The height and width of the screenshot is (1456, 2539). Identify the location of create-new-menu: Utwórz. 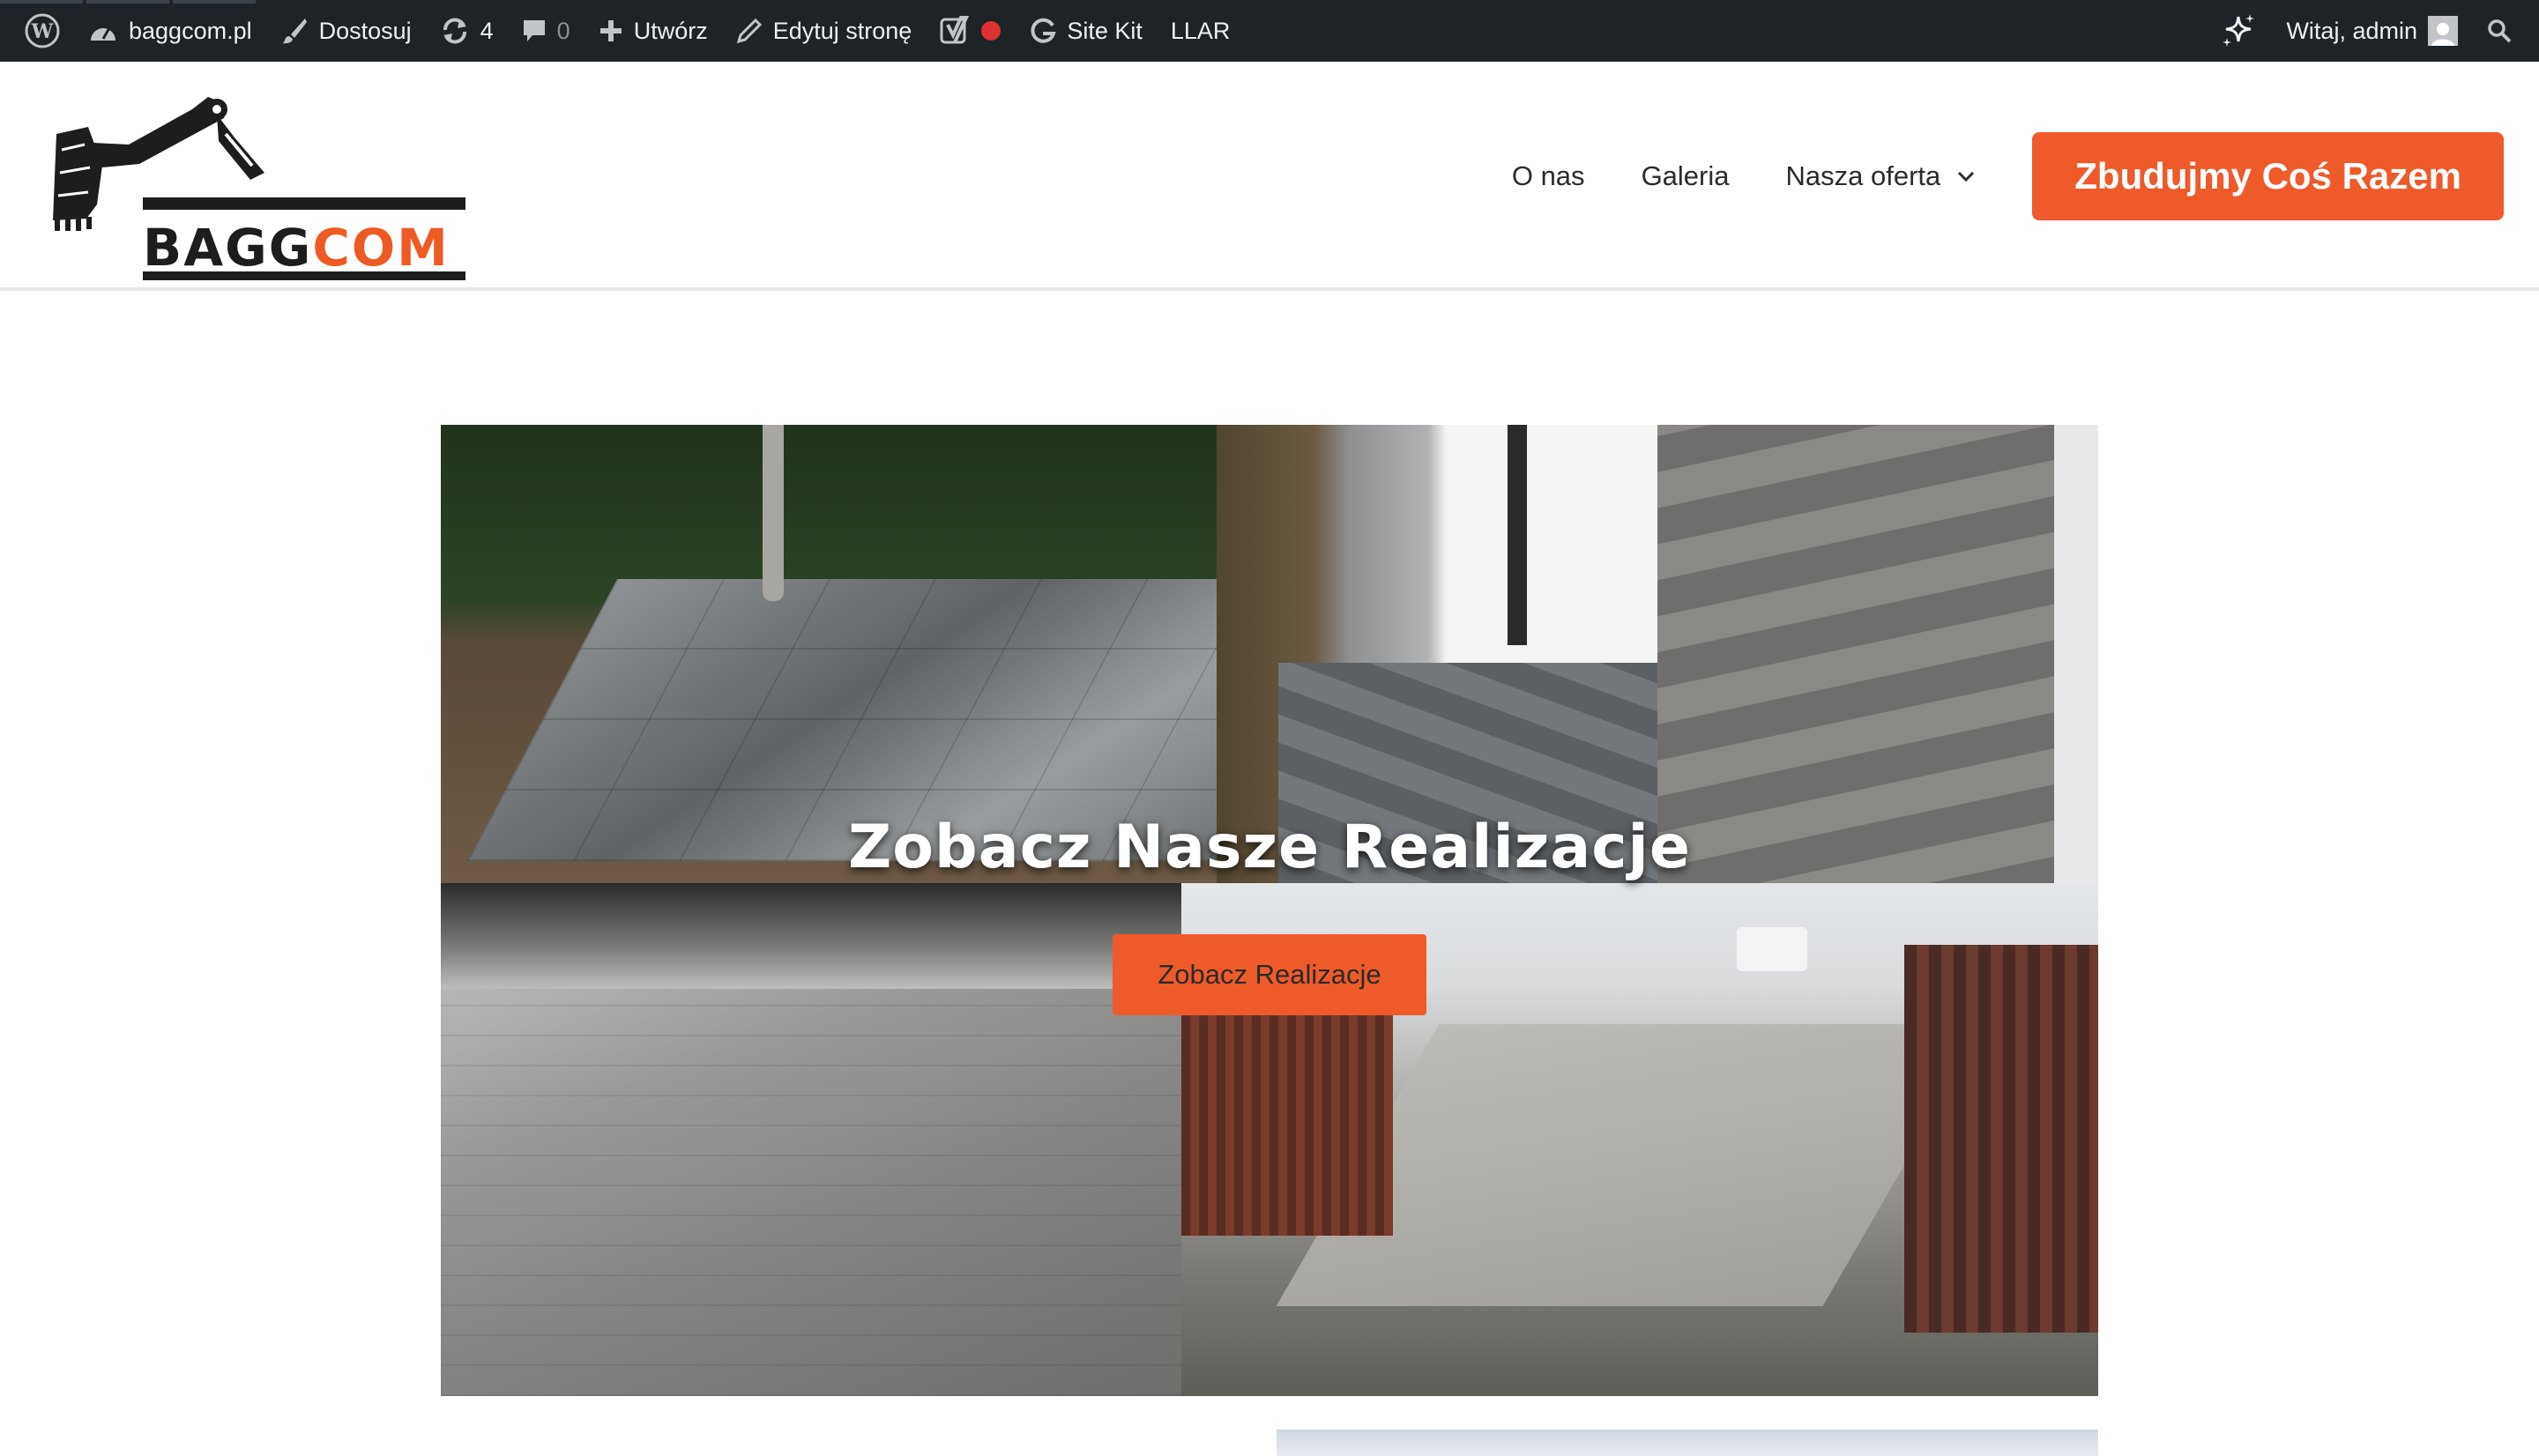
(653, 31).